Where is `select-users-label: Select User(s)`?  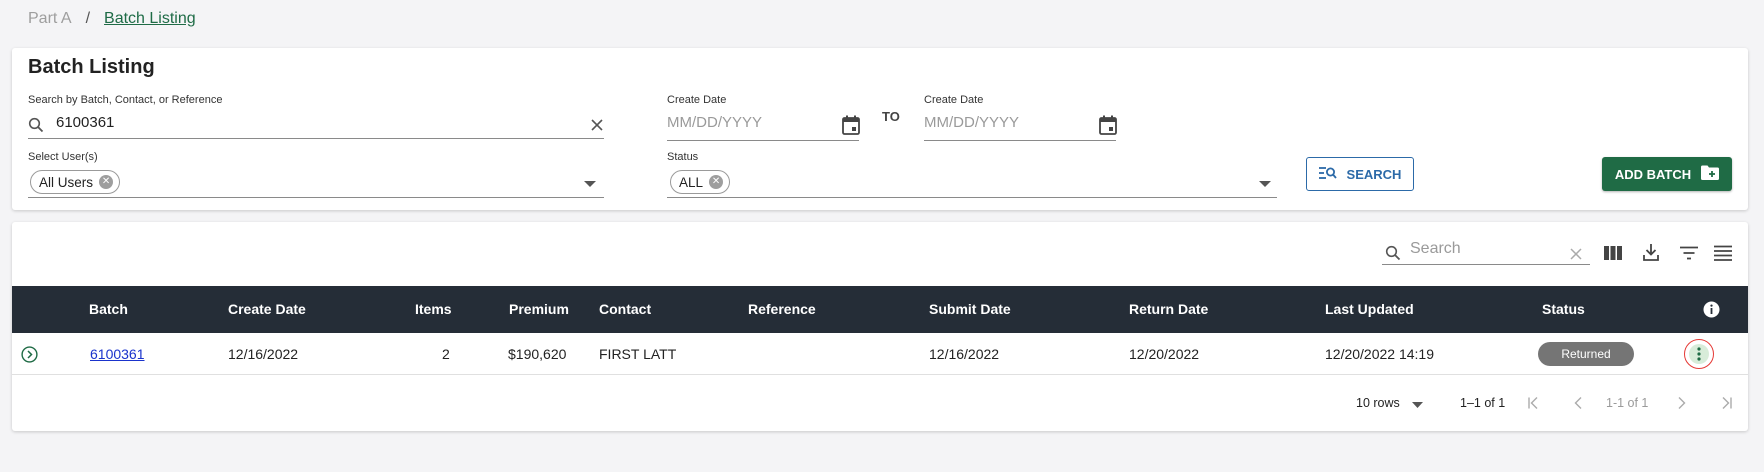
select-users-label: Select User(s) is located at coordinates (63, 157).